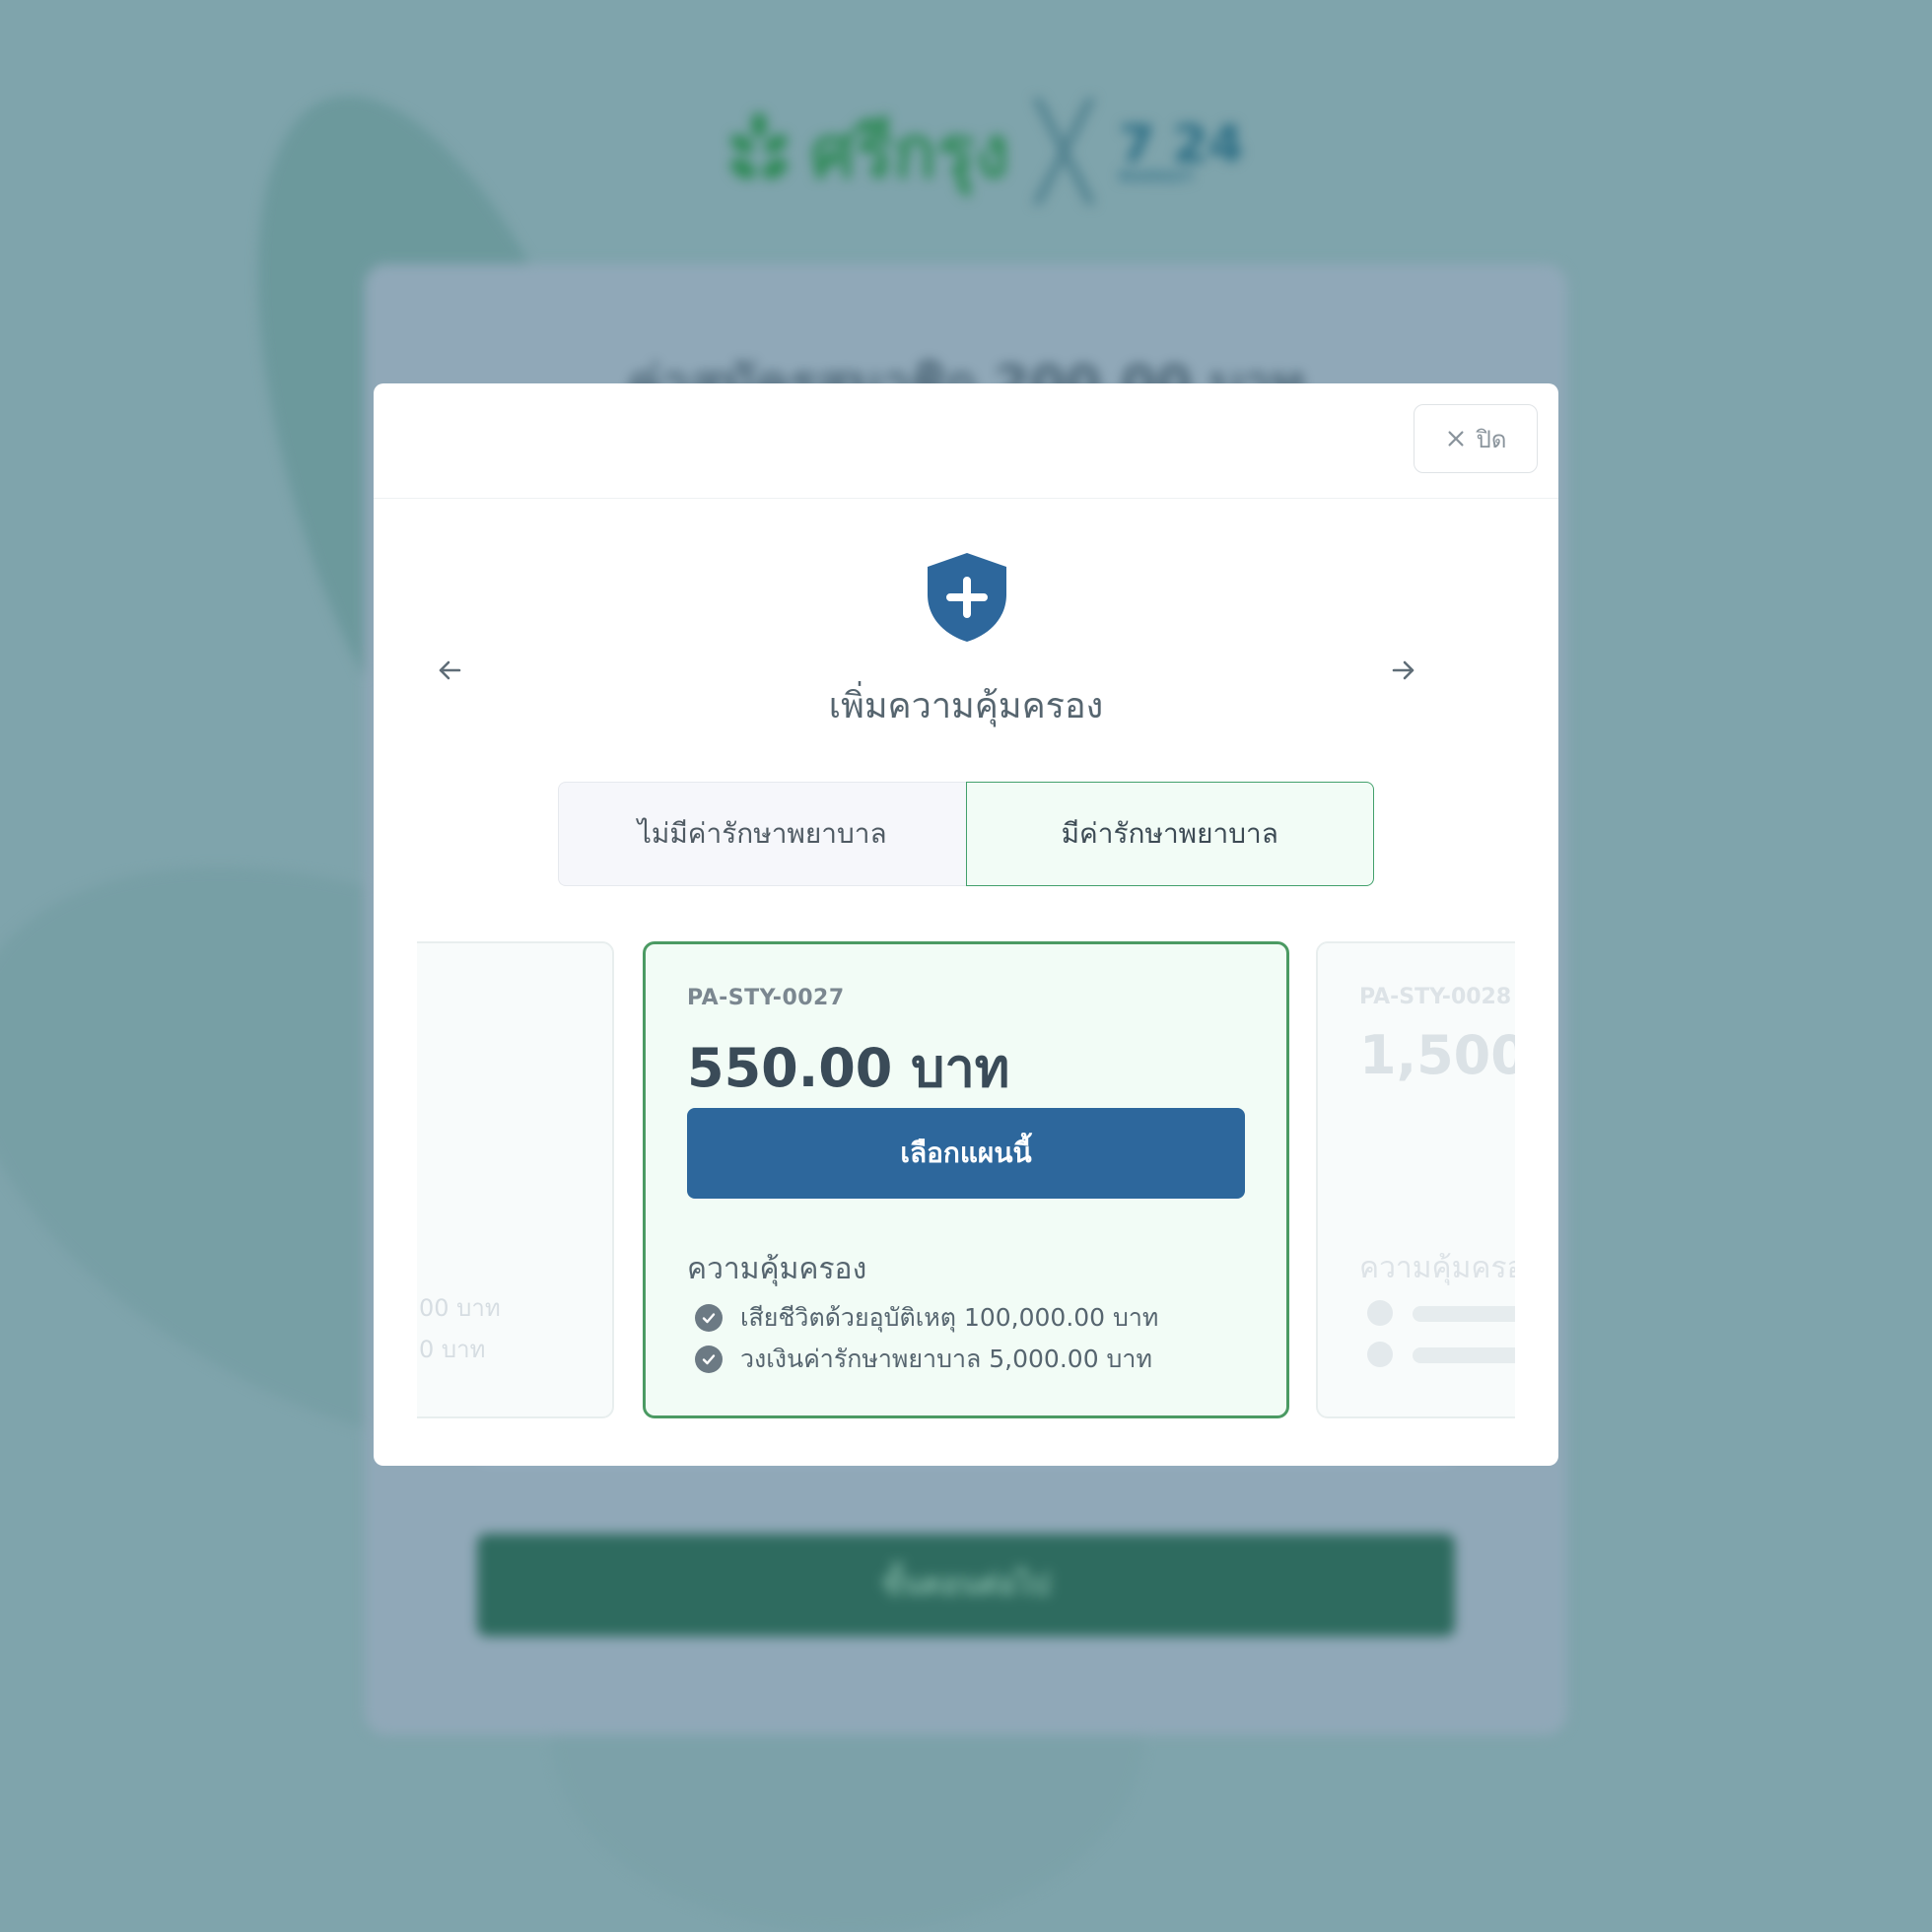 Image resolution: width=1932 pixels, height=1932 pixels. I want to click on sprout-icon, so click(759, 151).